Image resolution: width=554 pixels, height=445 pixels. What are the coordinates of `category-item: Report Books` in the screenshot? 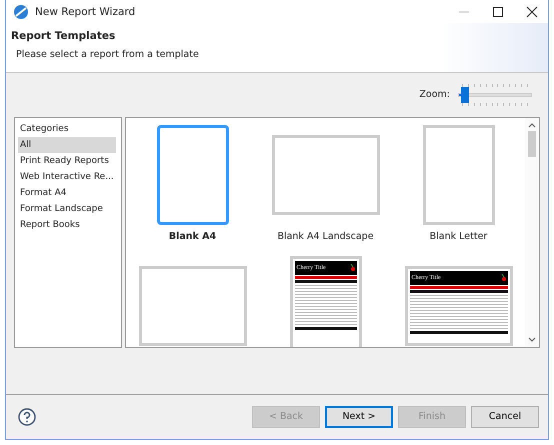 It's located at (67, 224).